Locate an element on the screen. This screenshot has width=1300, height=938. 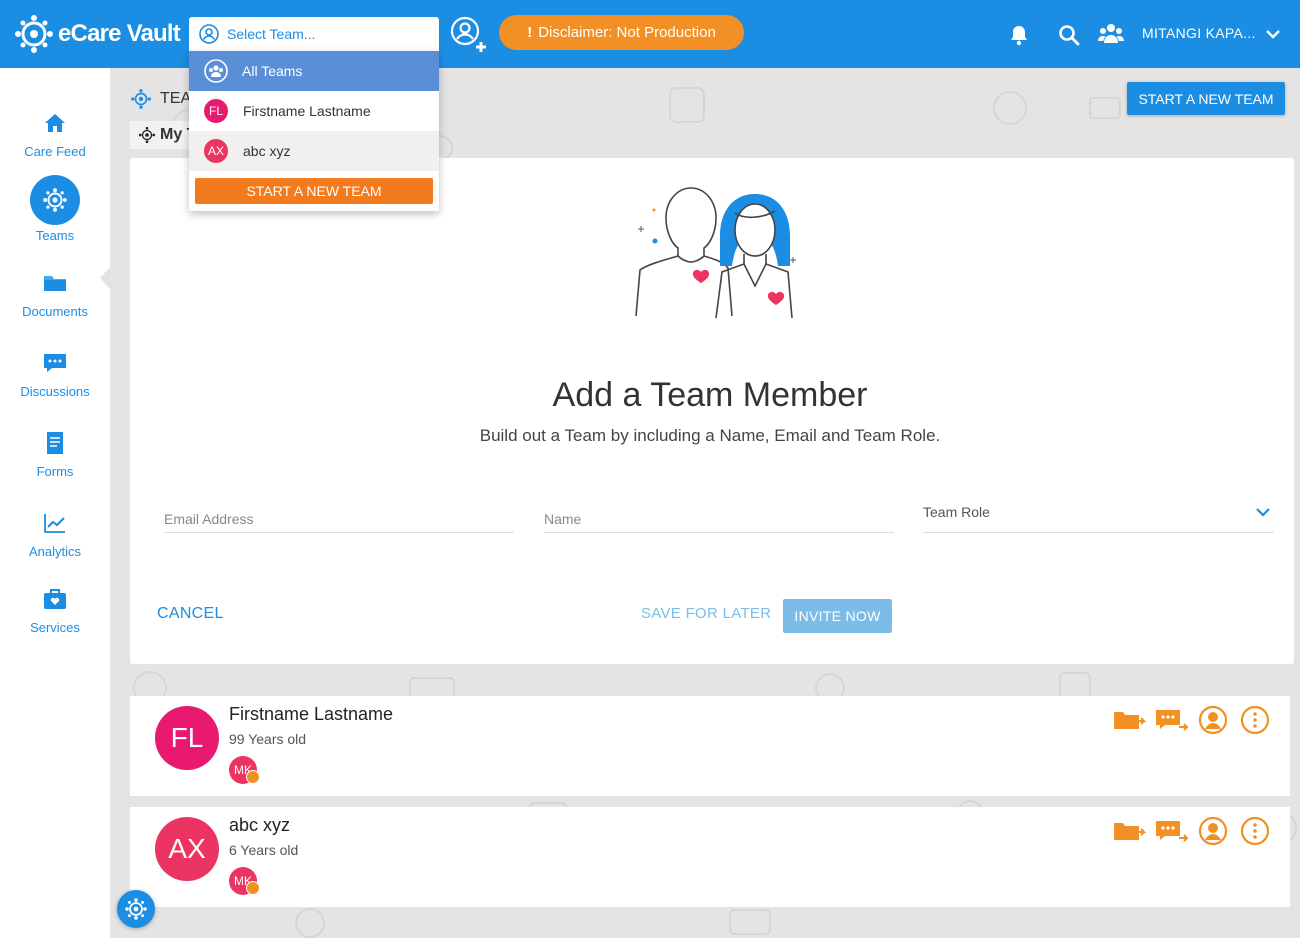
sidebar-item-teams: Teams is located at coordinates (55, 209).